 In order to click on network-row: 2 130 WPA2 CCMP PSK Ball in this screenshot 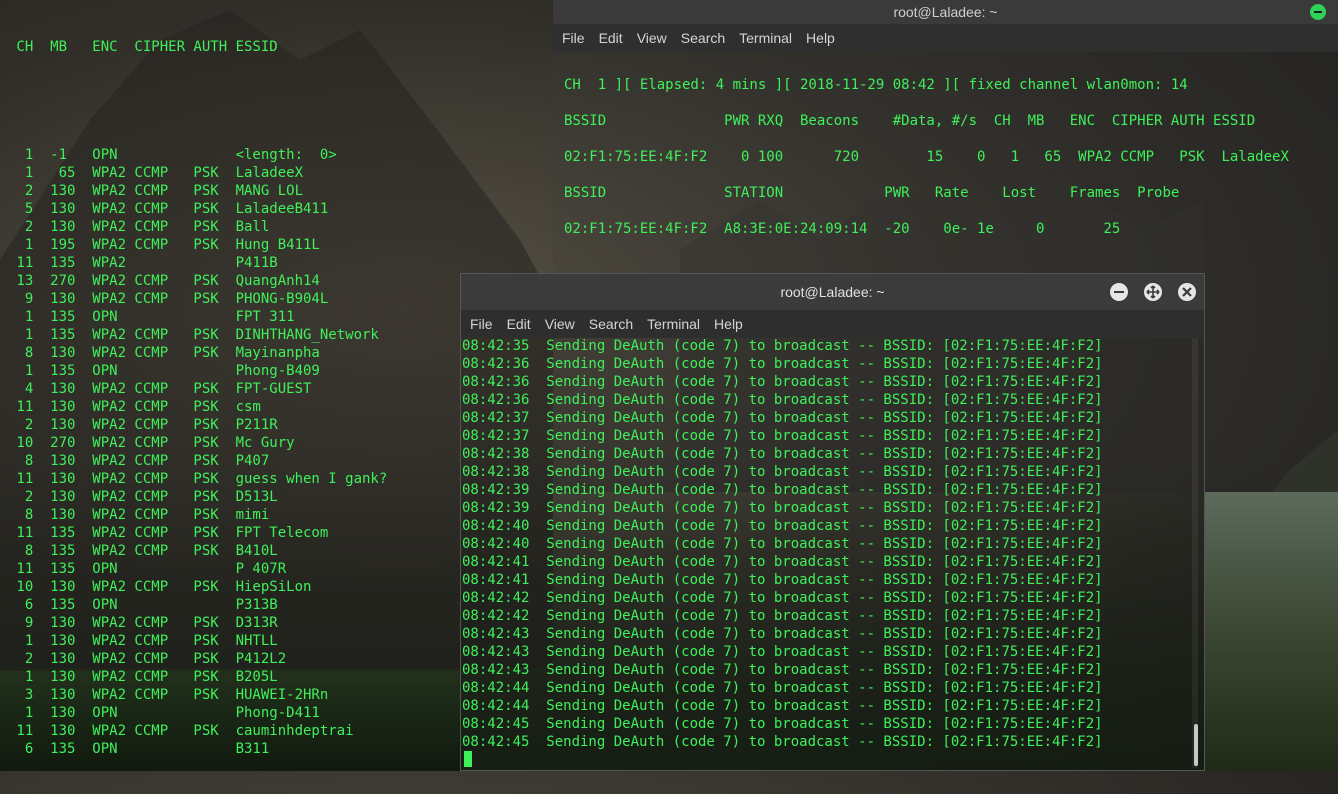, I will do `click(139, 227)`.